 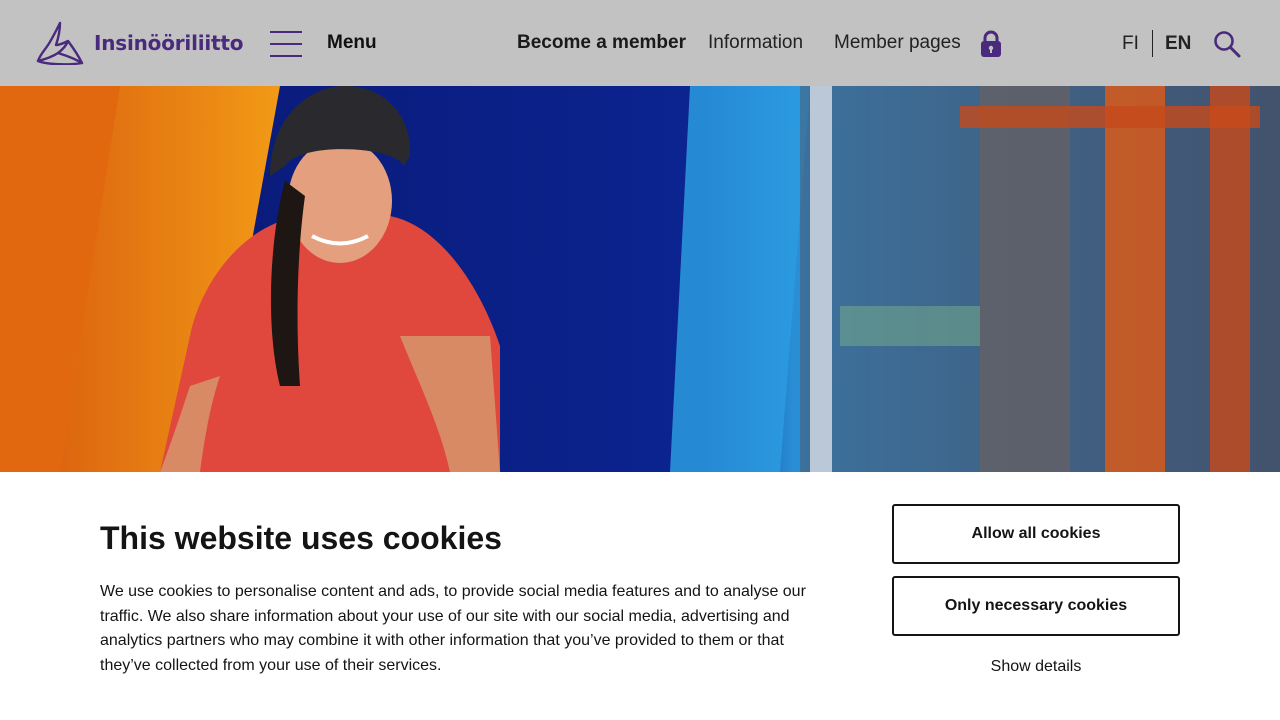 I want to click on language-divider, so click(x=1152, y=43).